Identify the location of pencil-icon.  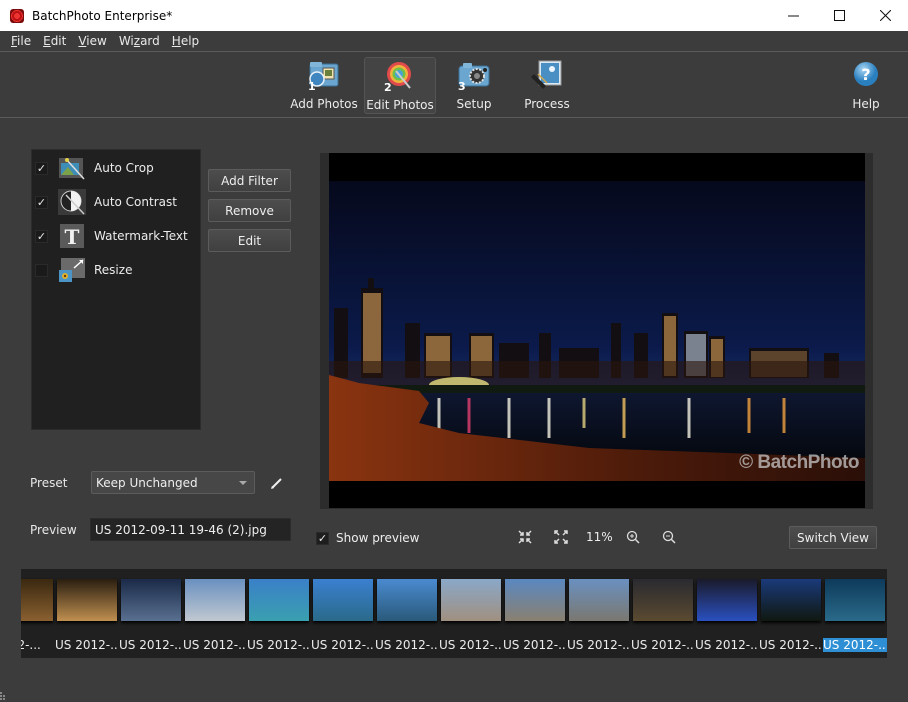
(276, 483).